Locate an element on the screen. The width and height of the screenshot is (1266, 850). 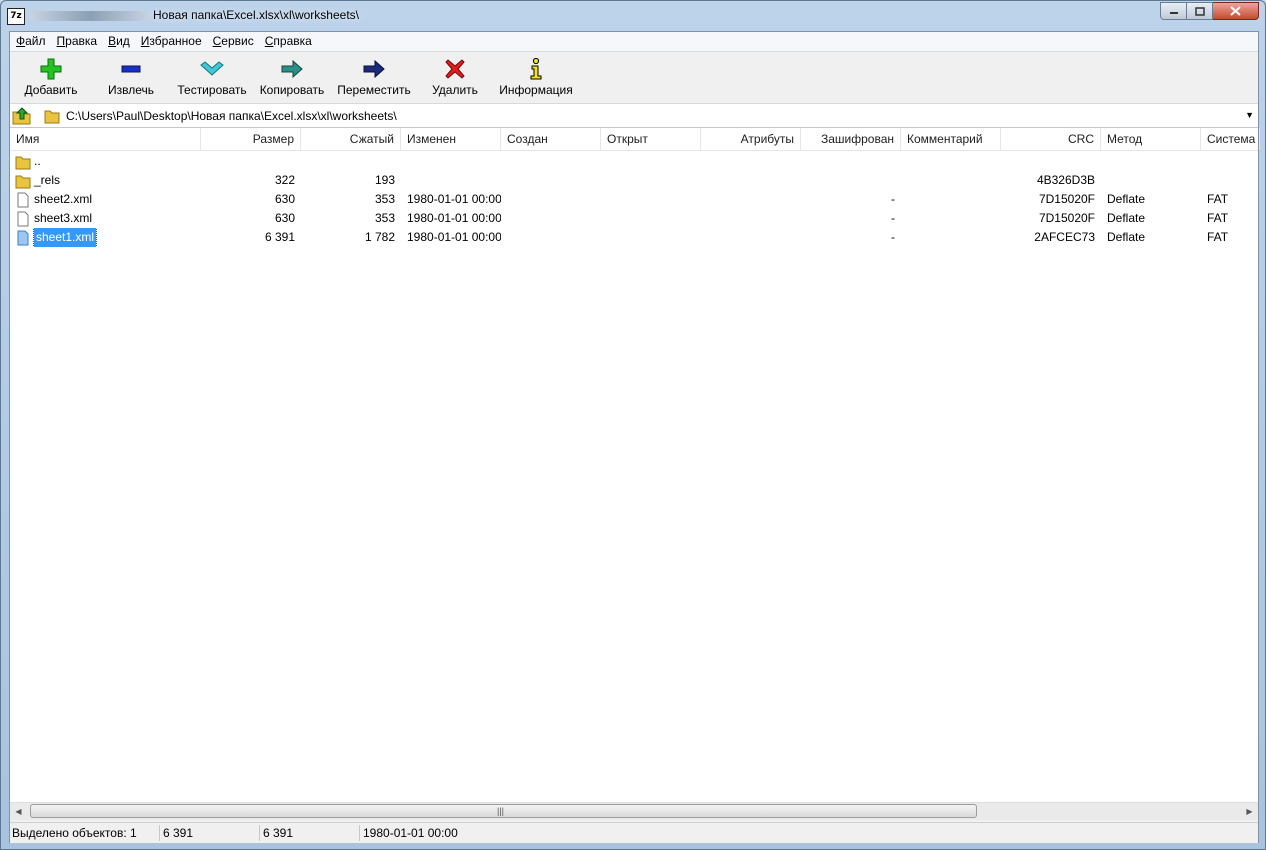
column-header-created: Создан is located at coordinates (551, 139).